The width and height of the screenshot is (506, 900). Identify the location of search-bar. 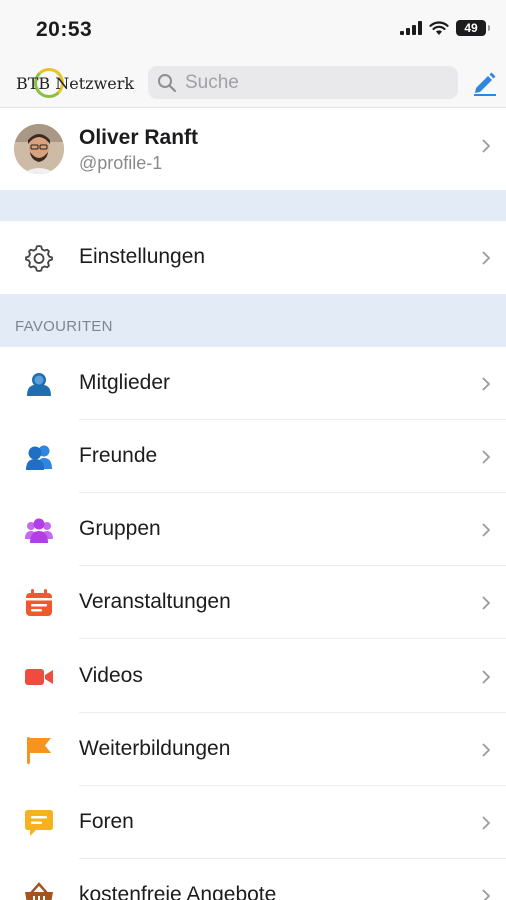
(303, 82).